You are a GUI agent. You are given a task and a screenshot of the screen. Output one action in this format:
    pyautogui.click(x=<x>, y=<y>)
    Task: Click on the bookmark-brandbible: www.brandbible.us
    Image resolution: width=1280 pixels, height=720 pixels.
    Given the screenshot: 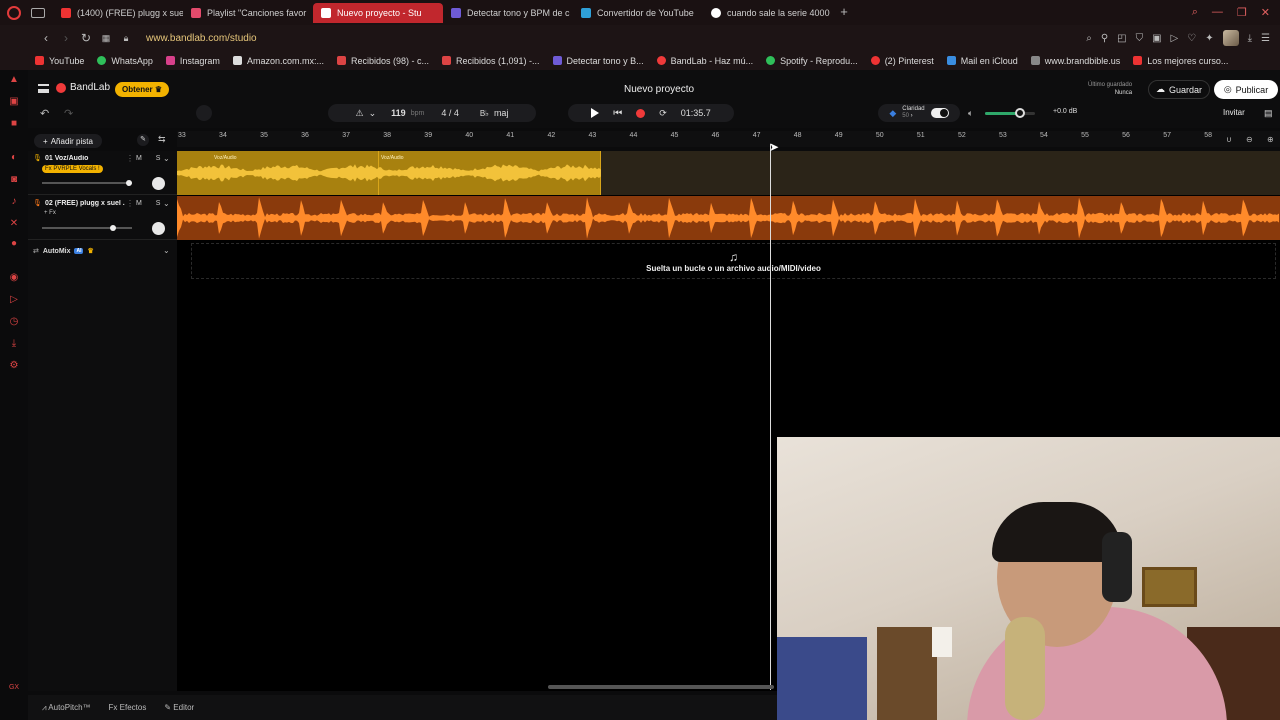 What is the action you would take?
    pyautogui.click(x=1075, y=61)
    